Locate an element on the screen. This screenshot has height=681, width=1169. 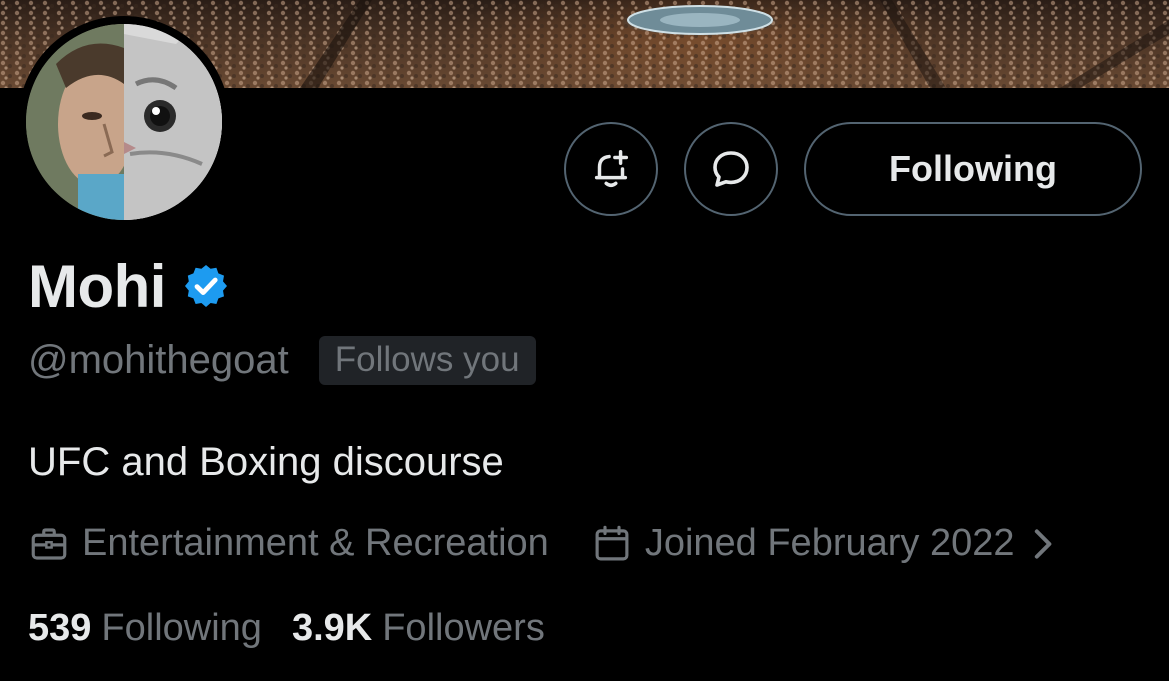
message-bubble-icon is located at coordinates (731, 169).